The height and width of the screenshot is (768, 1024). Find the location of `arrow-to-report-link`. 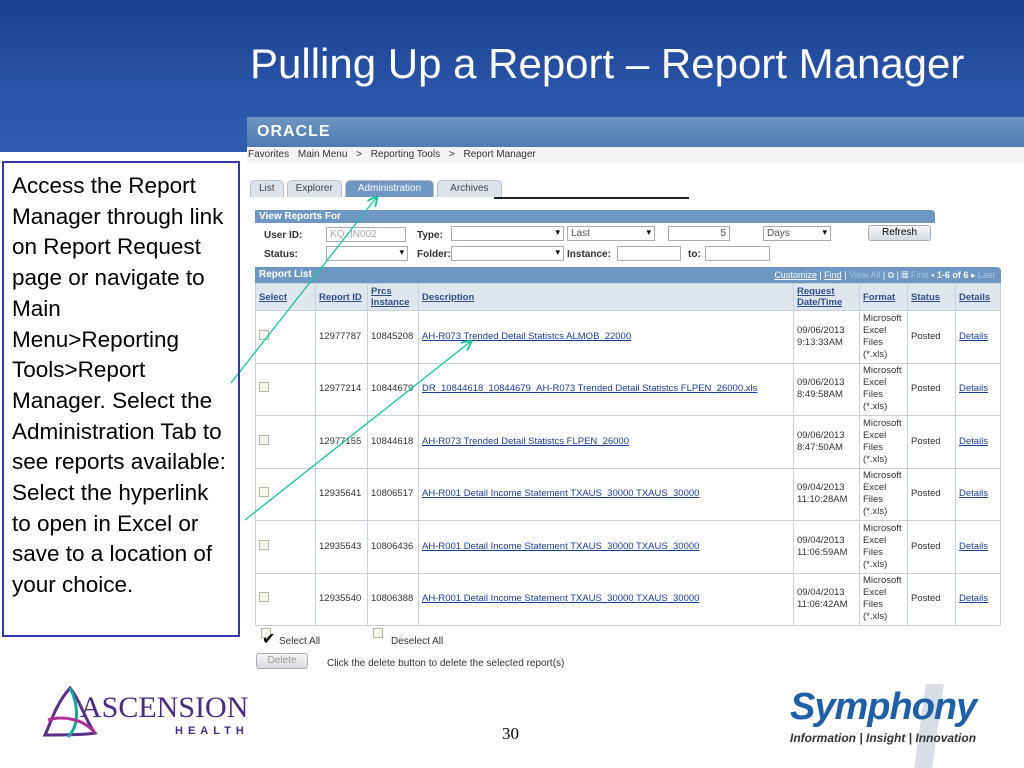

arrow-to-report-link is located at coordinates (357, 431).